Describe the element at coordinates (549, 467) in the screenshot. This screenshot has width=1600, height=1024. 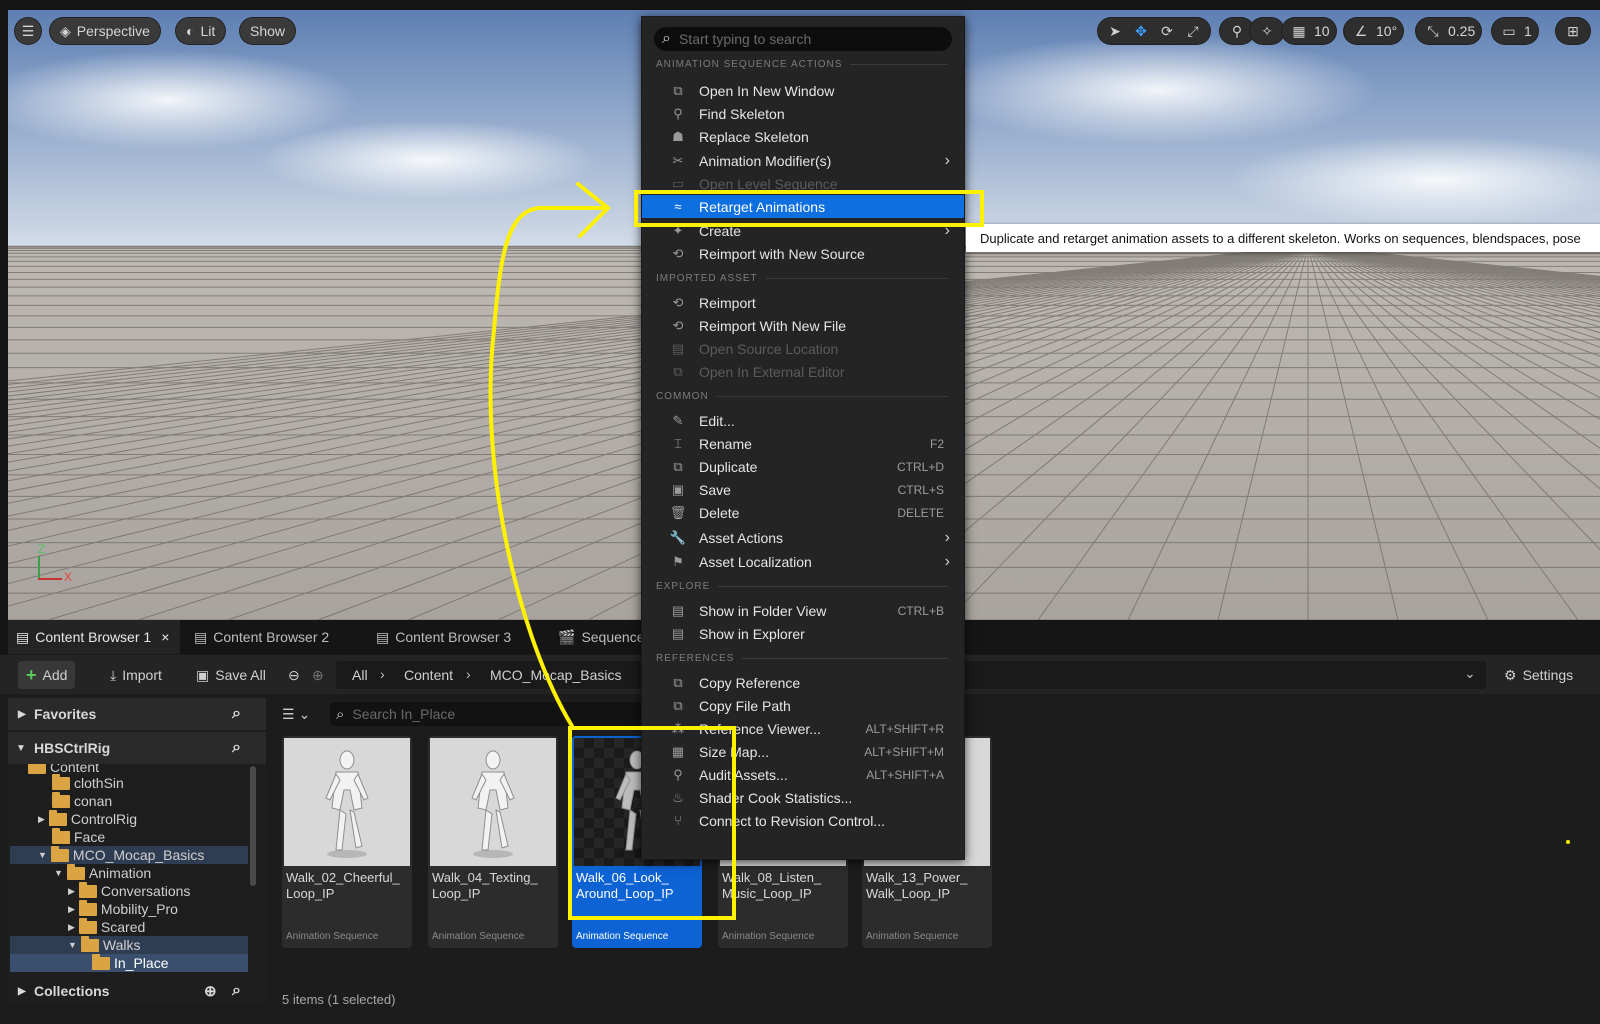
I see `annotation-arrow-line` at that location.